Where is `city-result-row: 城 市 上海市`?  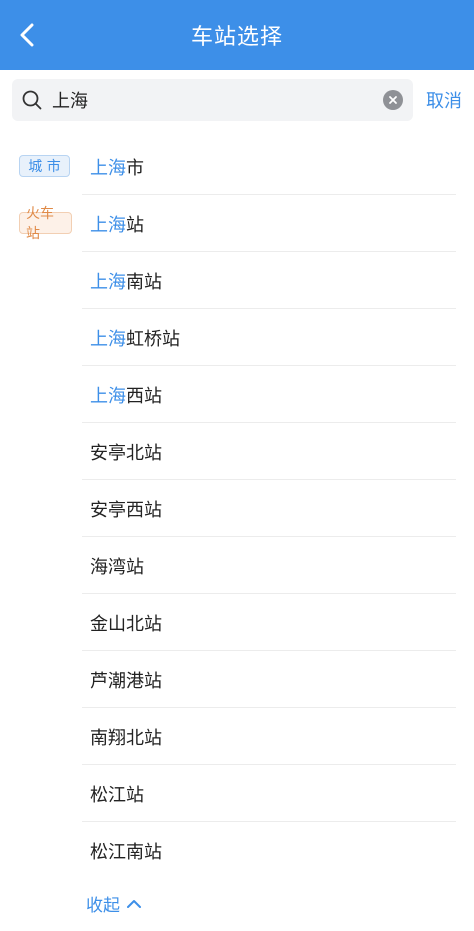 city-result-row: 城 市 上海市 is located at coordinates (237, 166).